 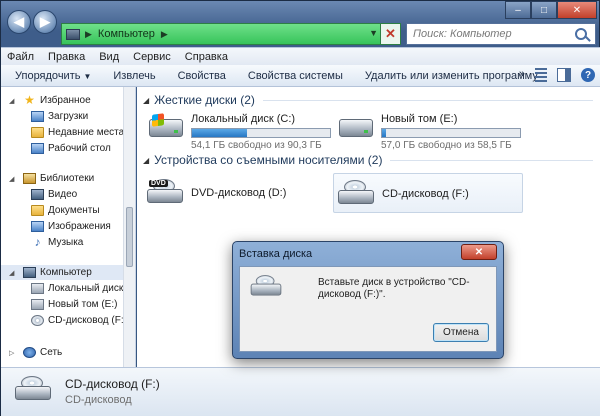 I want to click on breadcrumb-computer: Компьютер, so click(x=126, y=34).